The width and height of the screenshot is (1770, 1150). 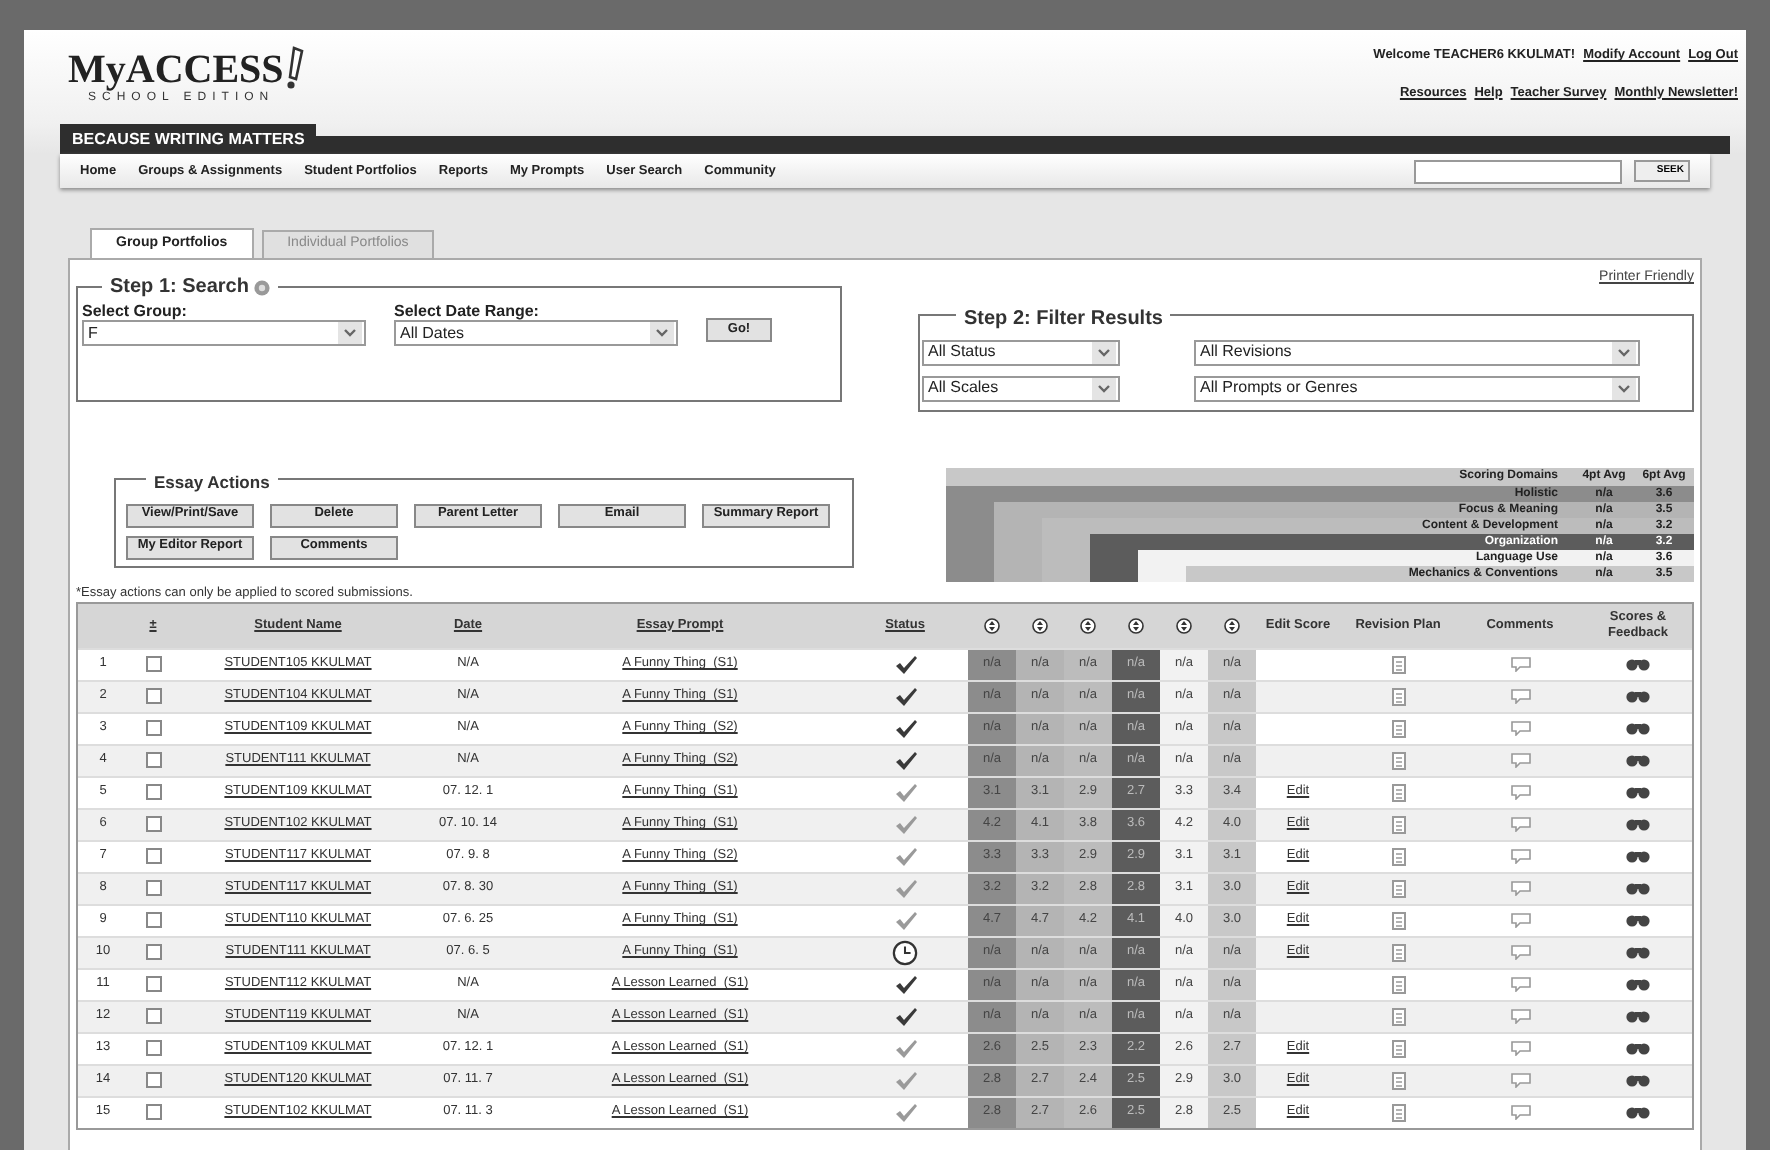 What do you see at coordinates (1021, 388) in the screenshot?
I see `scales-select: All Scales` at bounding box center [1021, 388].